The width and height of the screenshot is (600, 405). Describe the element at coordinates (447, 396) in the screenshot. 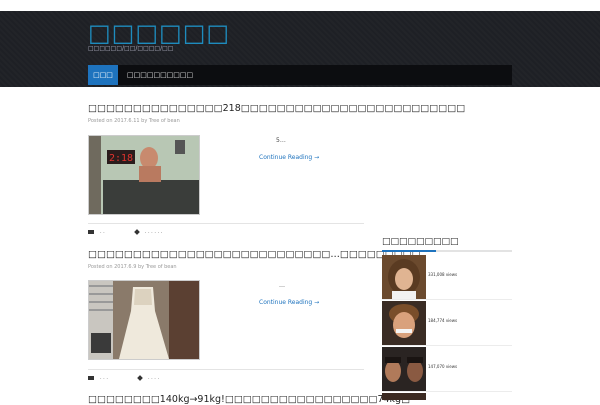

I see `popular-post-item-partial` at that location.